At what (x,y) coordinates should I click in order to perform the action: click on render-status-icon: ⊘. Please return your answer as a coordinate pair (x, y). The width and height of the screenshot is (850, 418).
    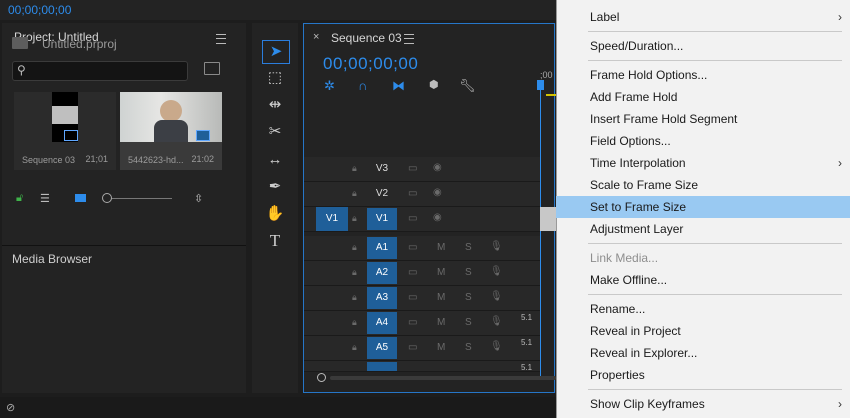
    Looking at the image, I should click on (10, 407).